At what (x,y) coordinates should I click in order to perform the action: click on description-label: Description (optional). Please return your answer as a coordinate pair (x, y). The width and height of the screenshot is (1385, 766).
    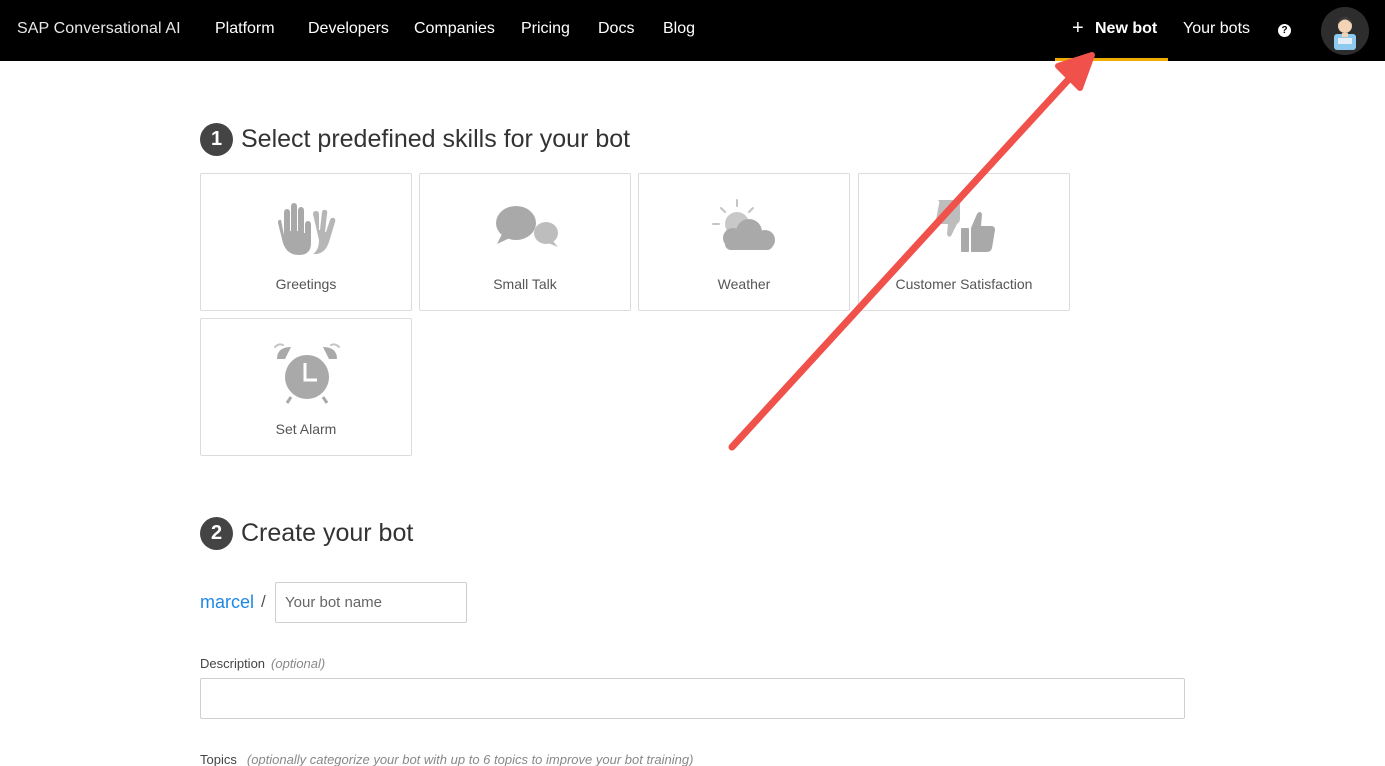
    Looking at the image, I should click on (262, 663).